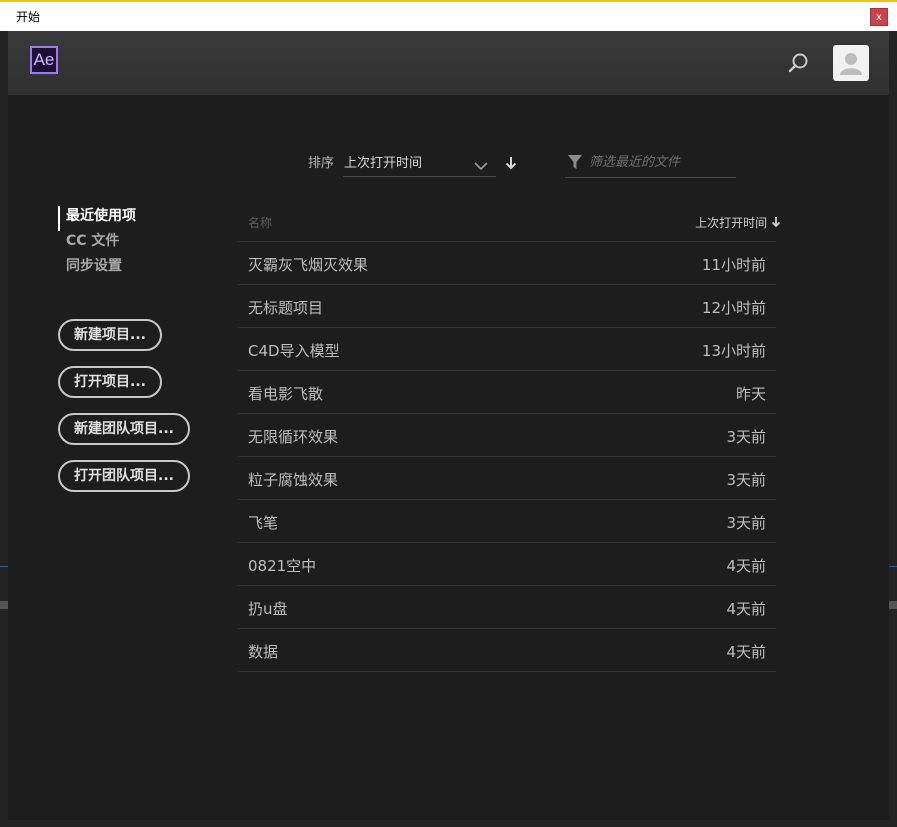 This screenshot has height=827, width=897. What do you see at coordinates (481, 165) in the screenshot?
I see `chevron-down-icon` at bounding box center [481, 165].